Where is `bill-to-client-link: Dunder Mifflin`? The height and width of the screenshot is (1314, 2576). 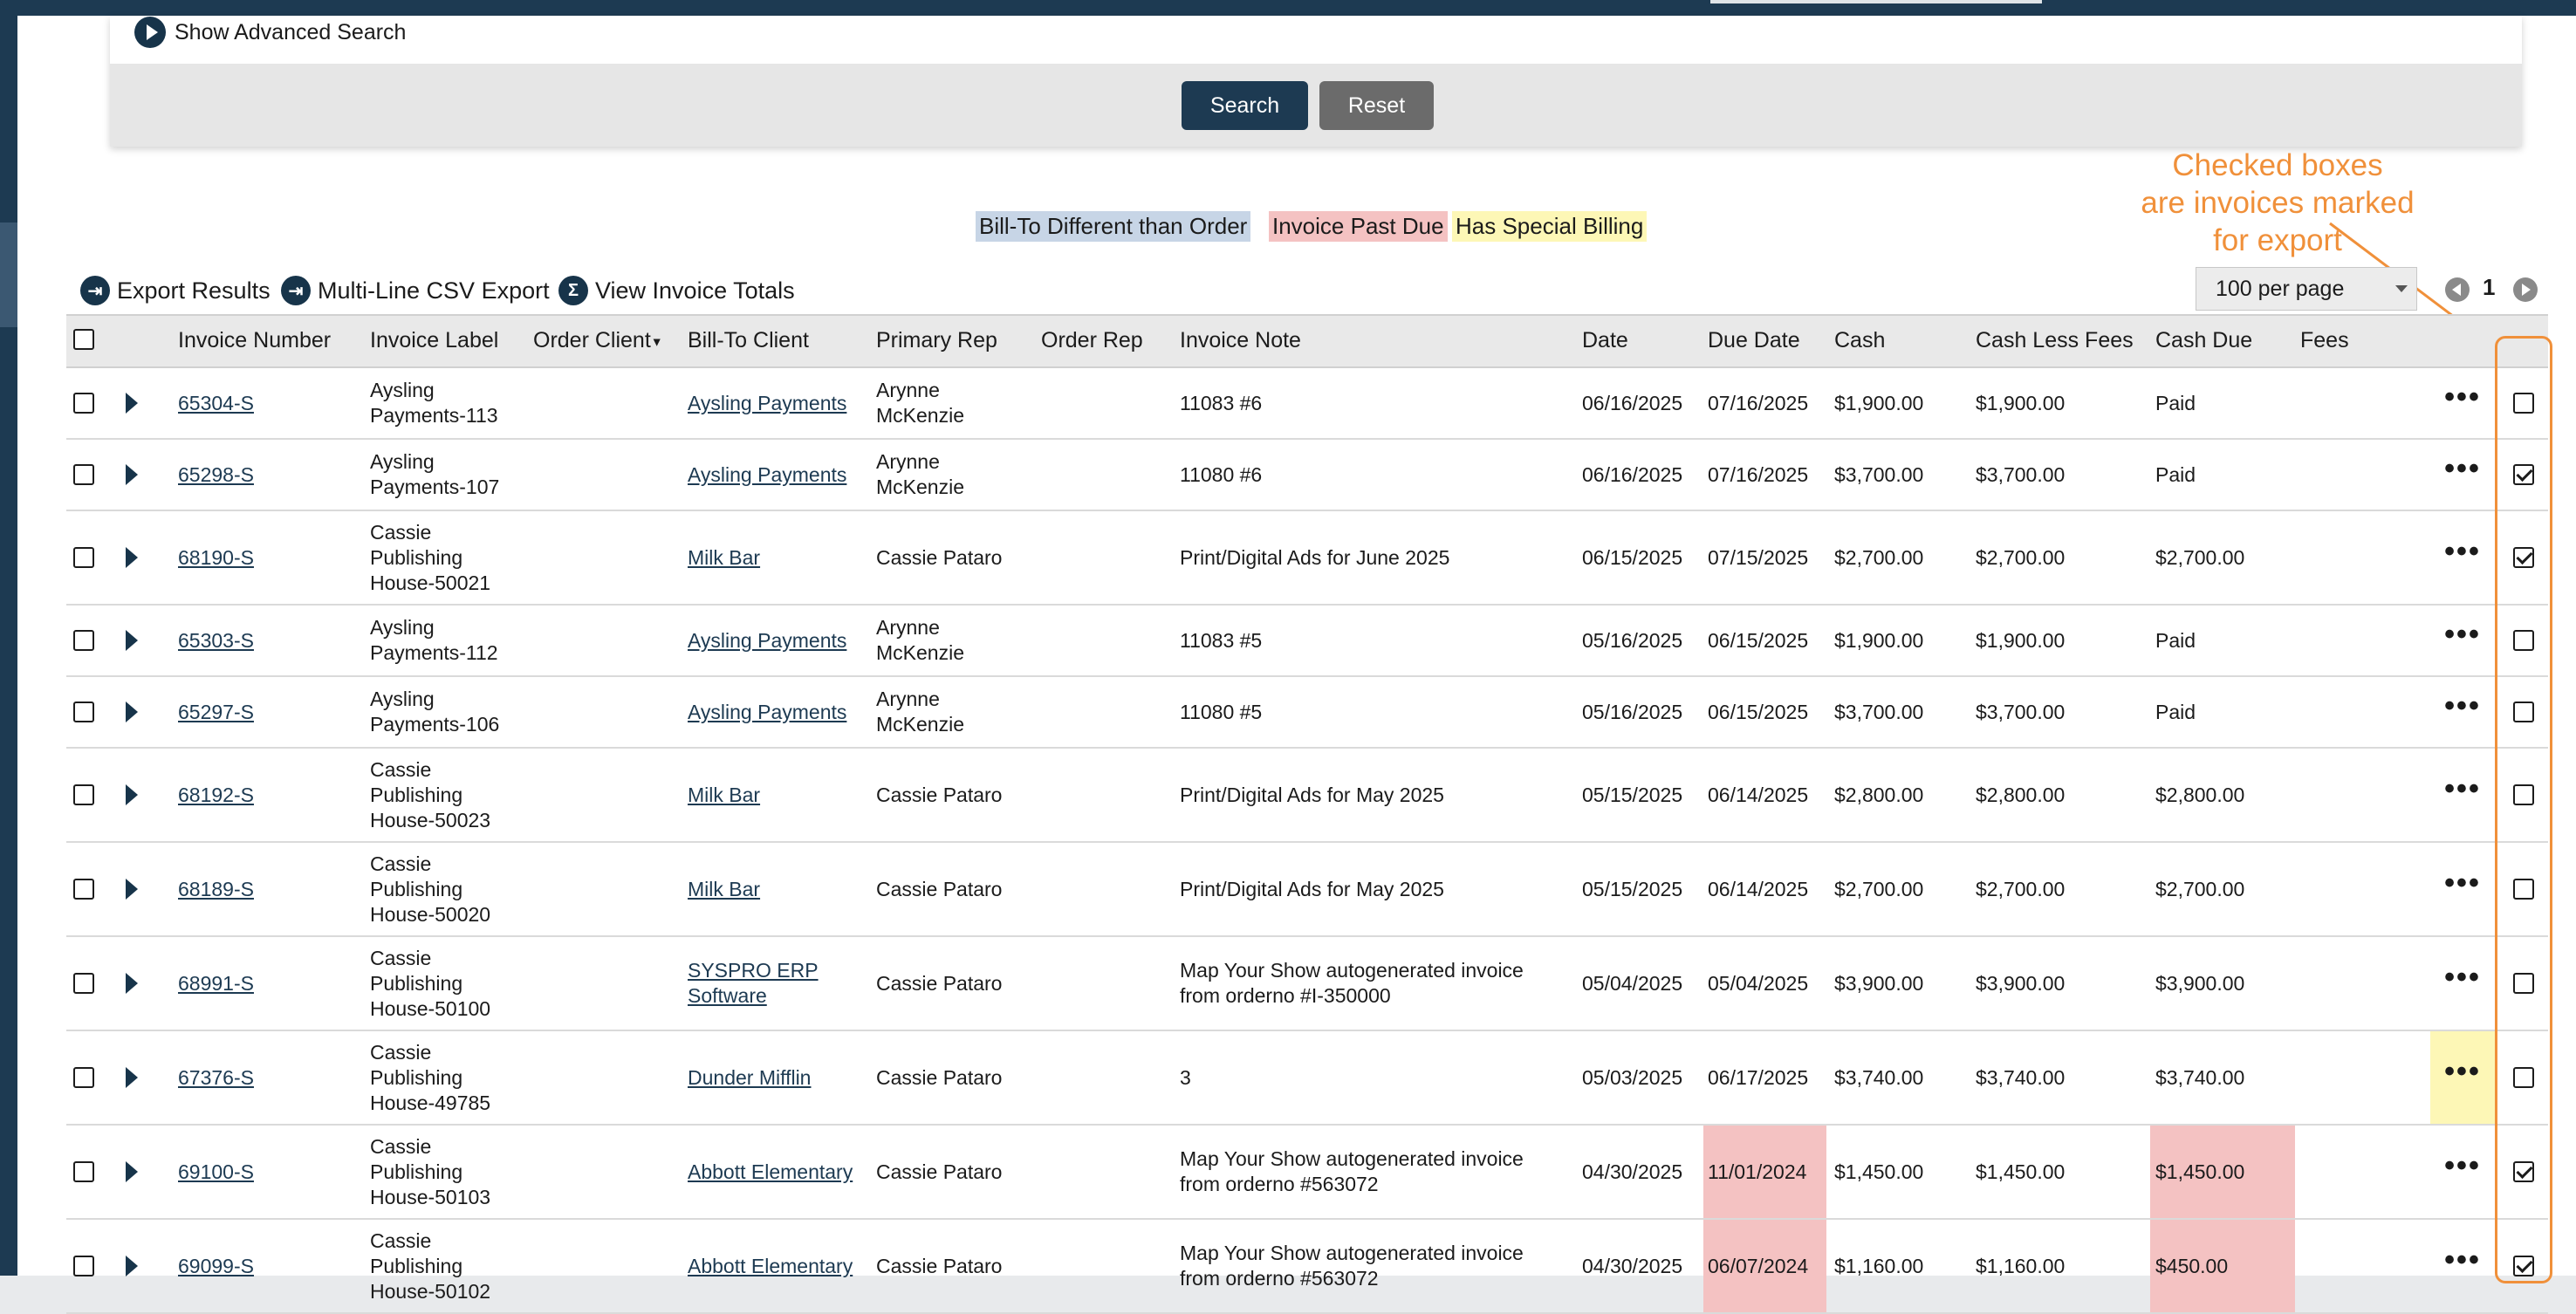
bill-to-client-link: Dunder Mifflin is located at coordinates (775, 1077).